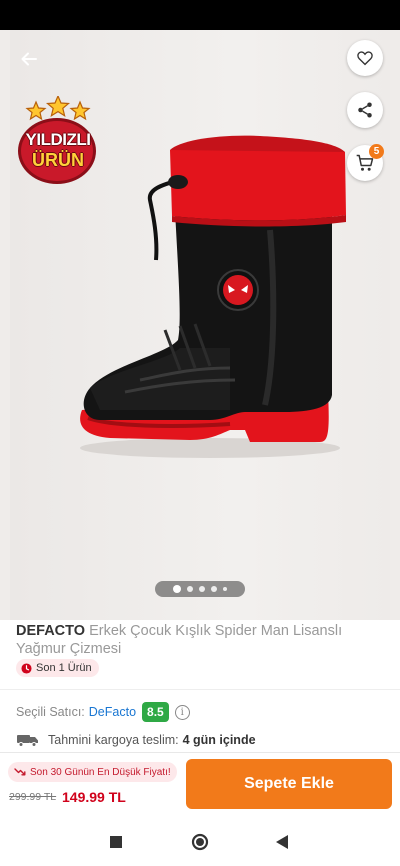  I want to click on shipping-row: Tahmini kargoya teslim: 4 gün içinde, so click(136, 740).